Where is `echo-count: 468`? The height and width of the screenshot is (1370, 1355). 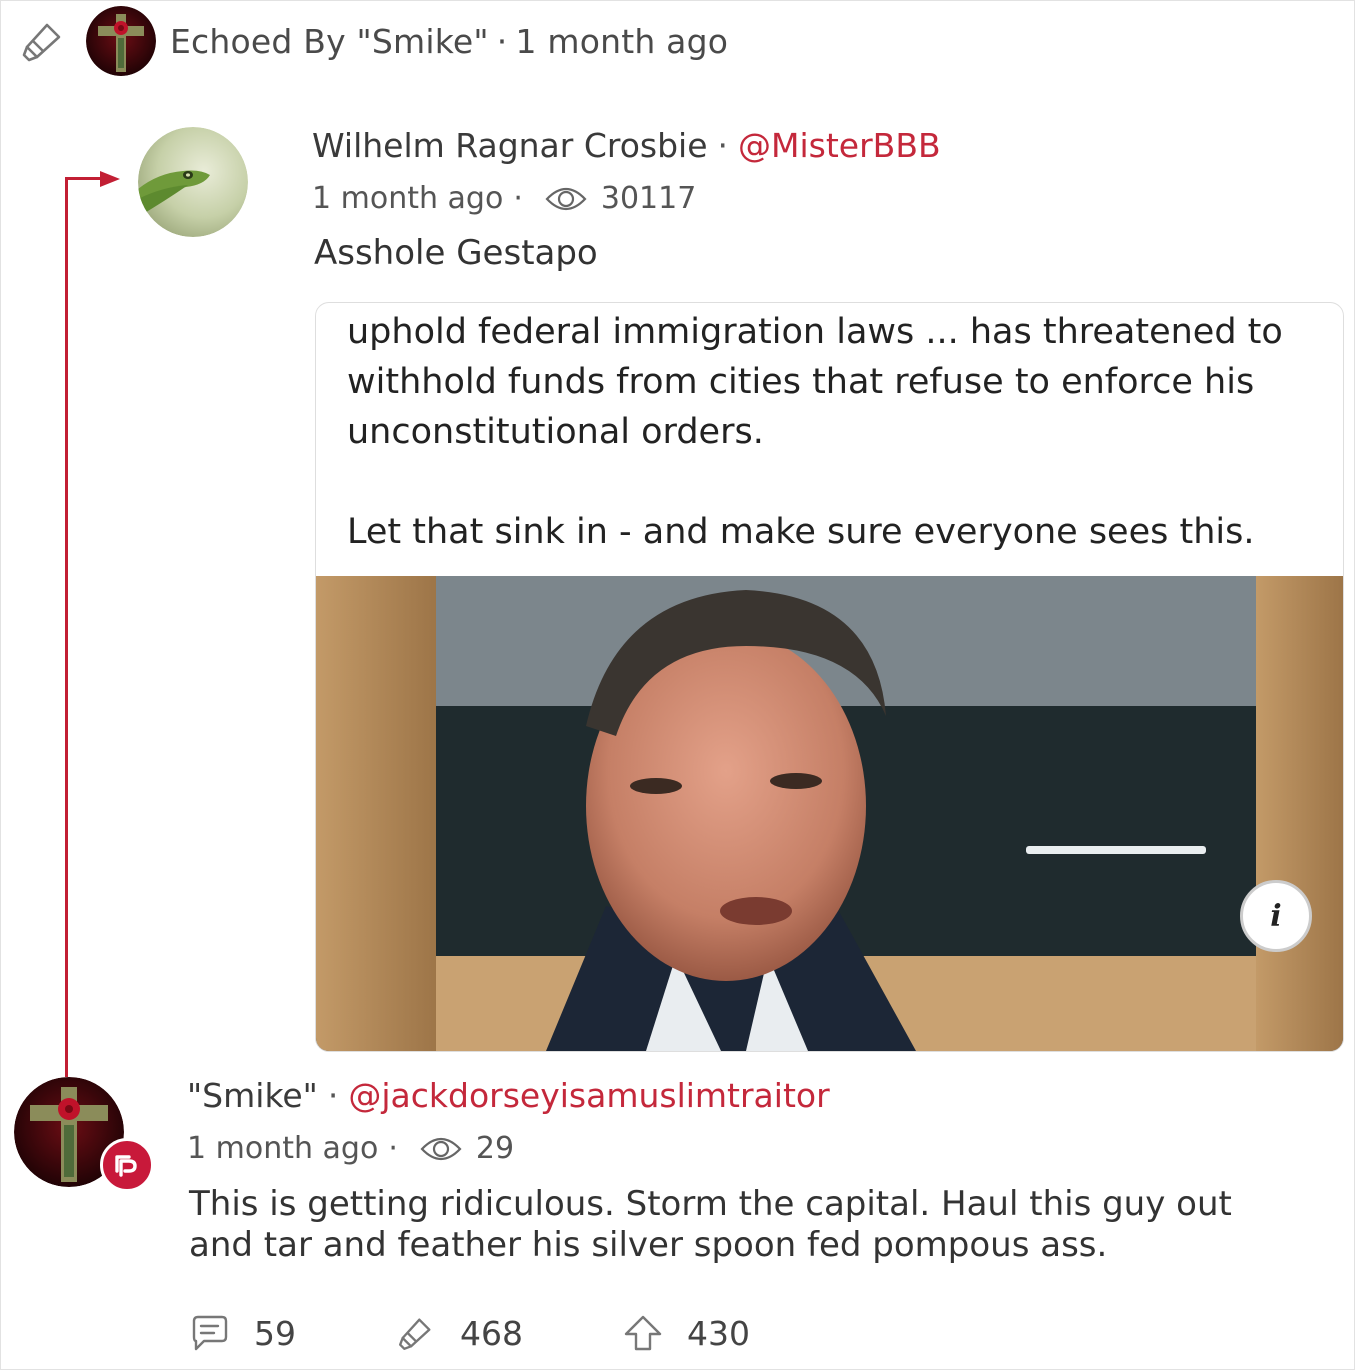
echo-count: 468 is located at coordinates (491, 1333).